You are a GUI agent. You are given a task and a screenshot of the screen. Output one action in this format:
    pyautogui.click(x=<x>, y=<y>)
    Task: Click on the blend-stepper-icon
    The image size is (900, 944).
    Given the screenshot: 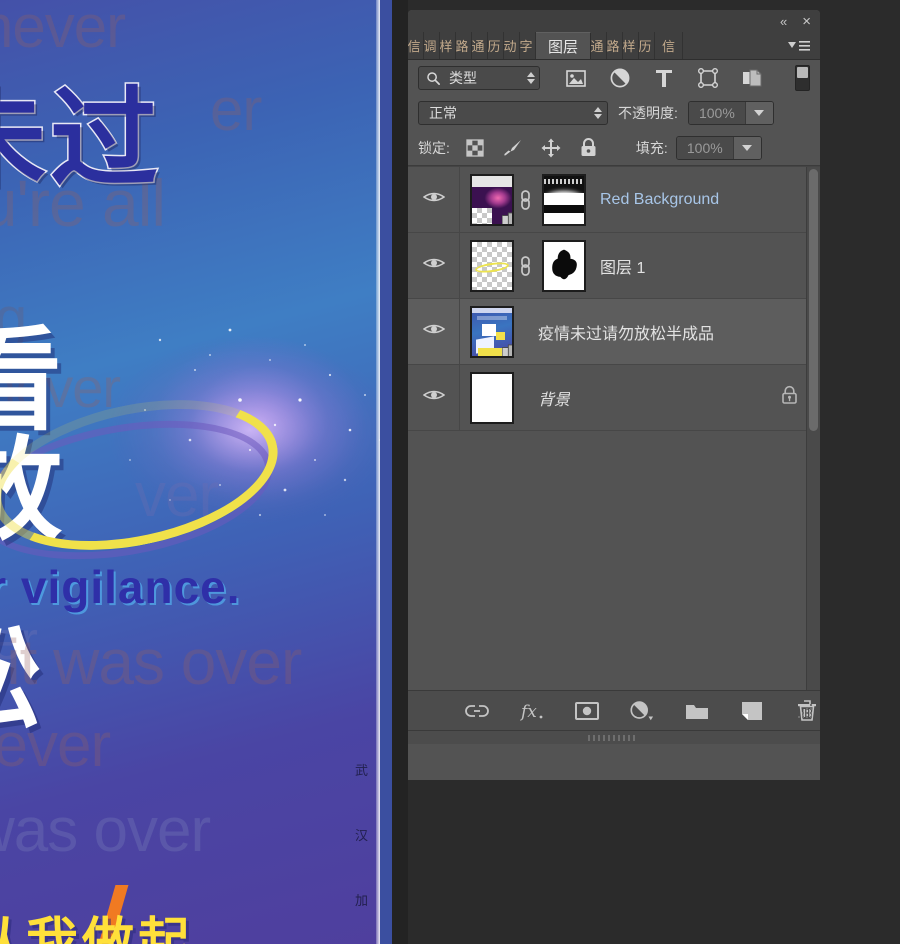 What is the action you would take?
    pyautogui.click(x=598, y=113)
    